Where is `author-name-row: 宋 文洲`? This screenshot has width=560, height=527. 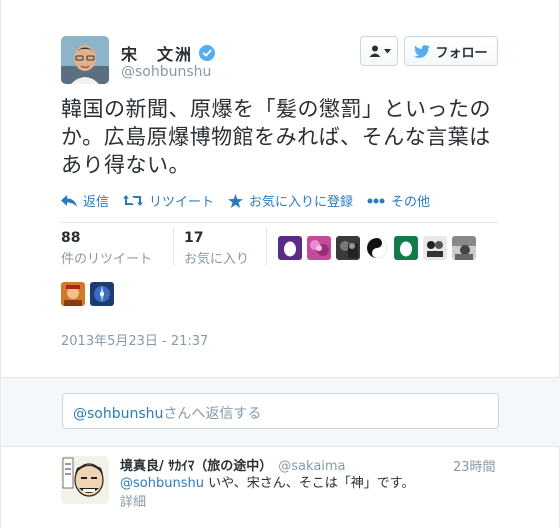 author-name-row: 宋 文洲 is located at coordinates (168, 53).